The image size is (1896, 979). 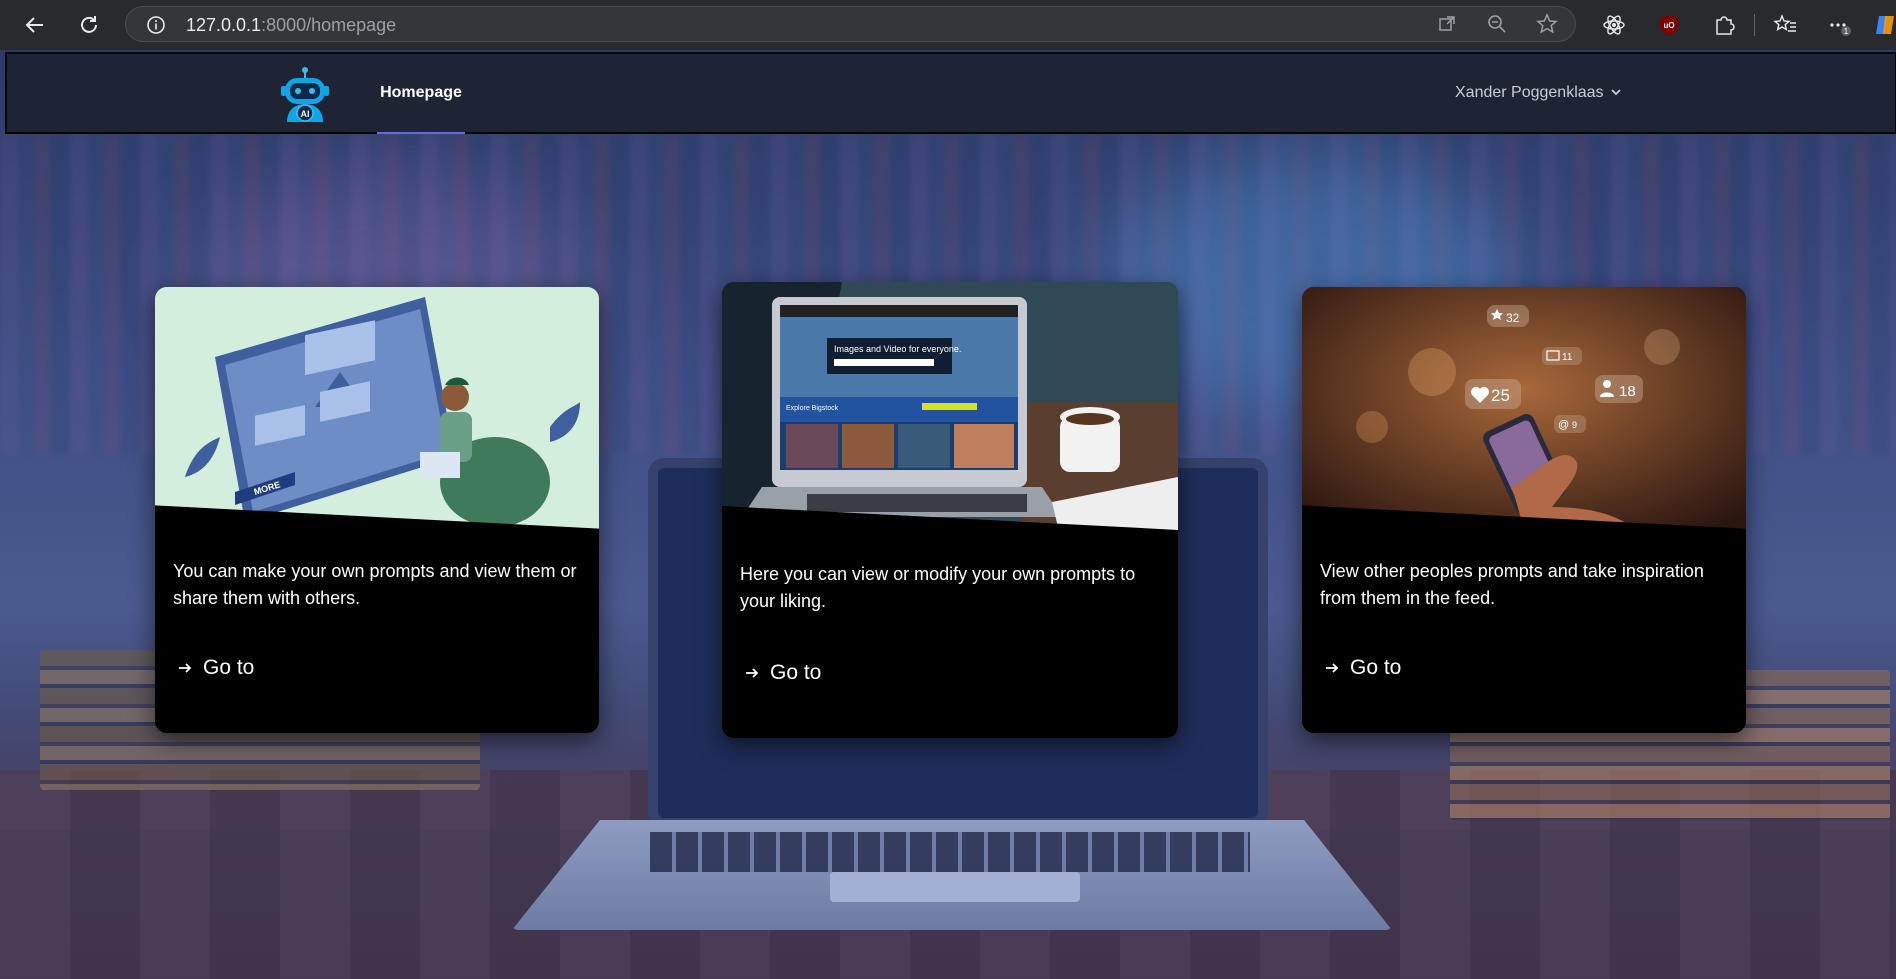 What do you see at coordinates (1724, 25) in the screenshot?
I see `extensions-puzzle-icon` at bounding box center [1724, 25].